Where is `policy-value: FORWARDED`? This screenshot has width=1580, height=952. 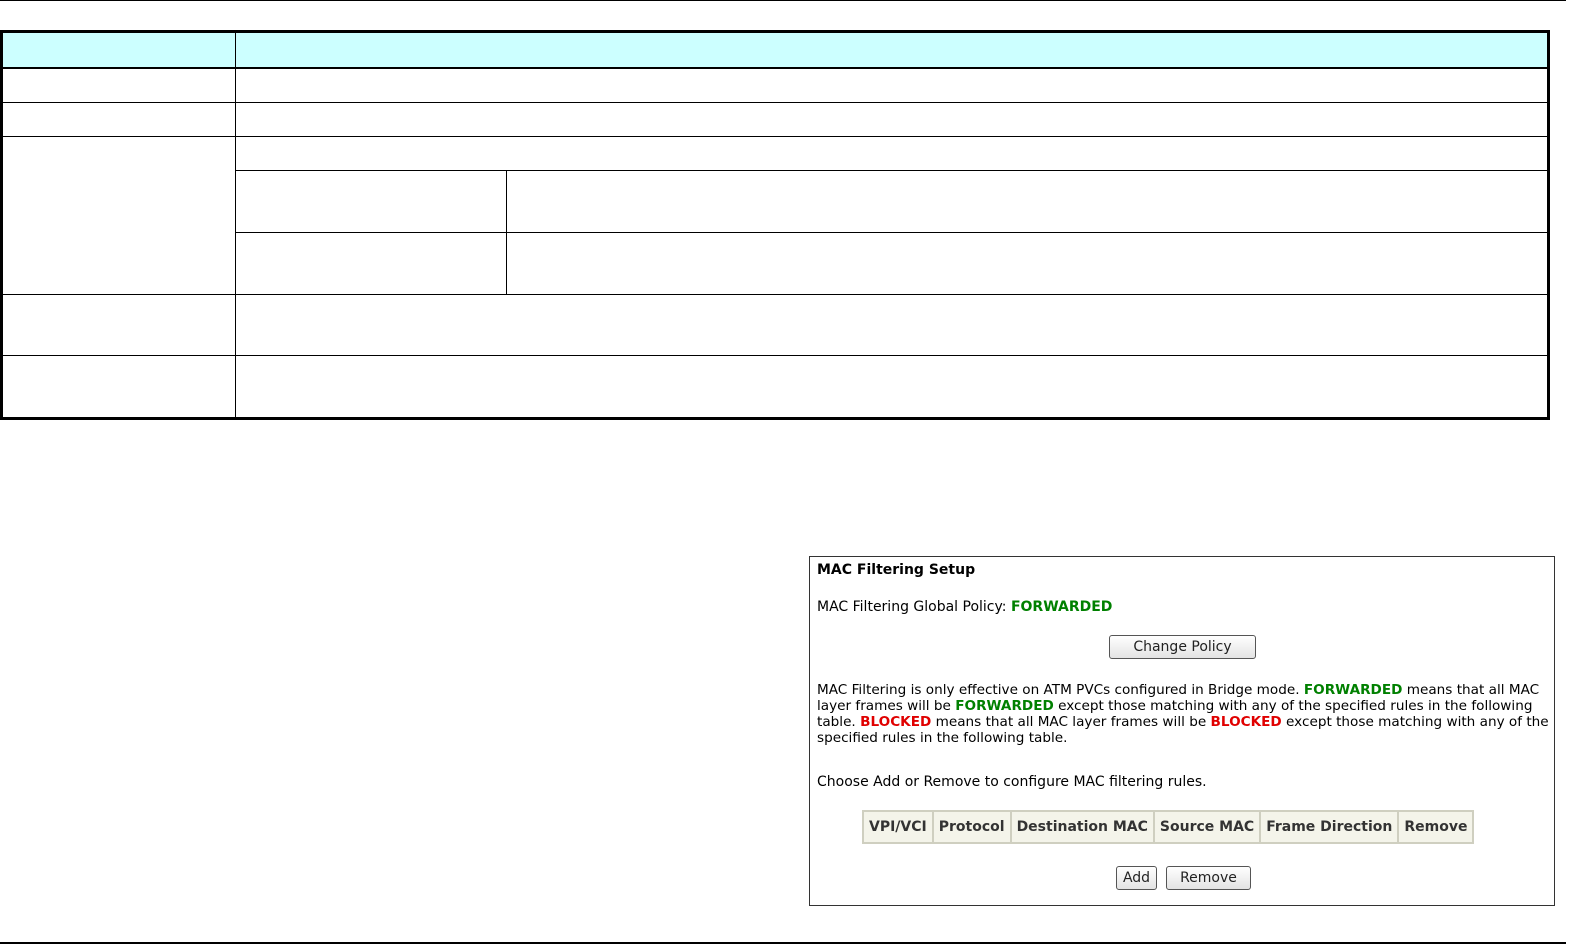 policy-value: FORWARDED is located at coordinates (1061, 607).